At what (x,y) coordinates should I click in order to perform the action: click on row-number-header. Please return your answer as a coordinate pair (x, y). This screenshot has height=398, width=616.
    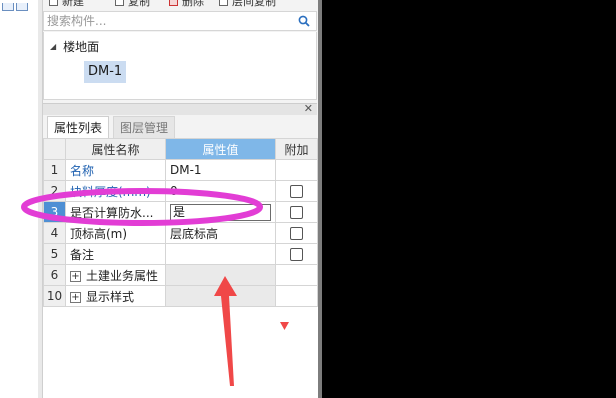
    Looking at the image, I should click on (54, 149).